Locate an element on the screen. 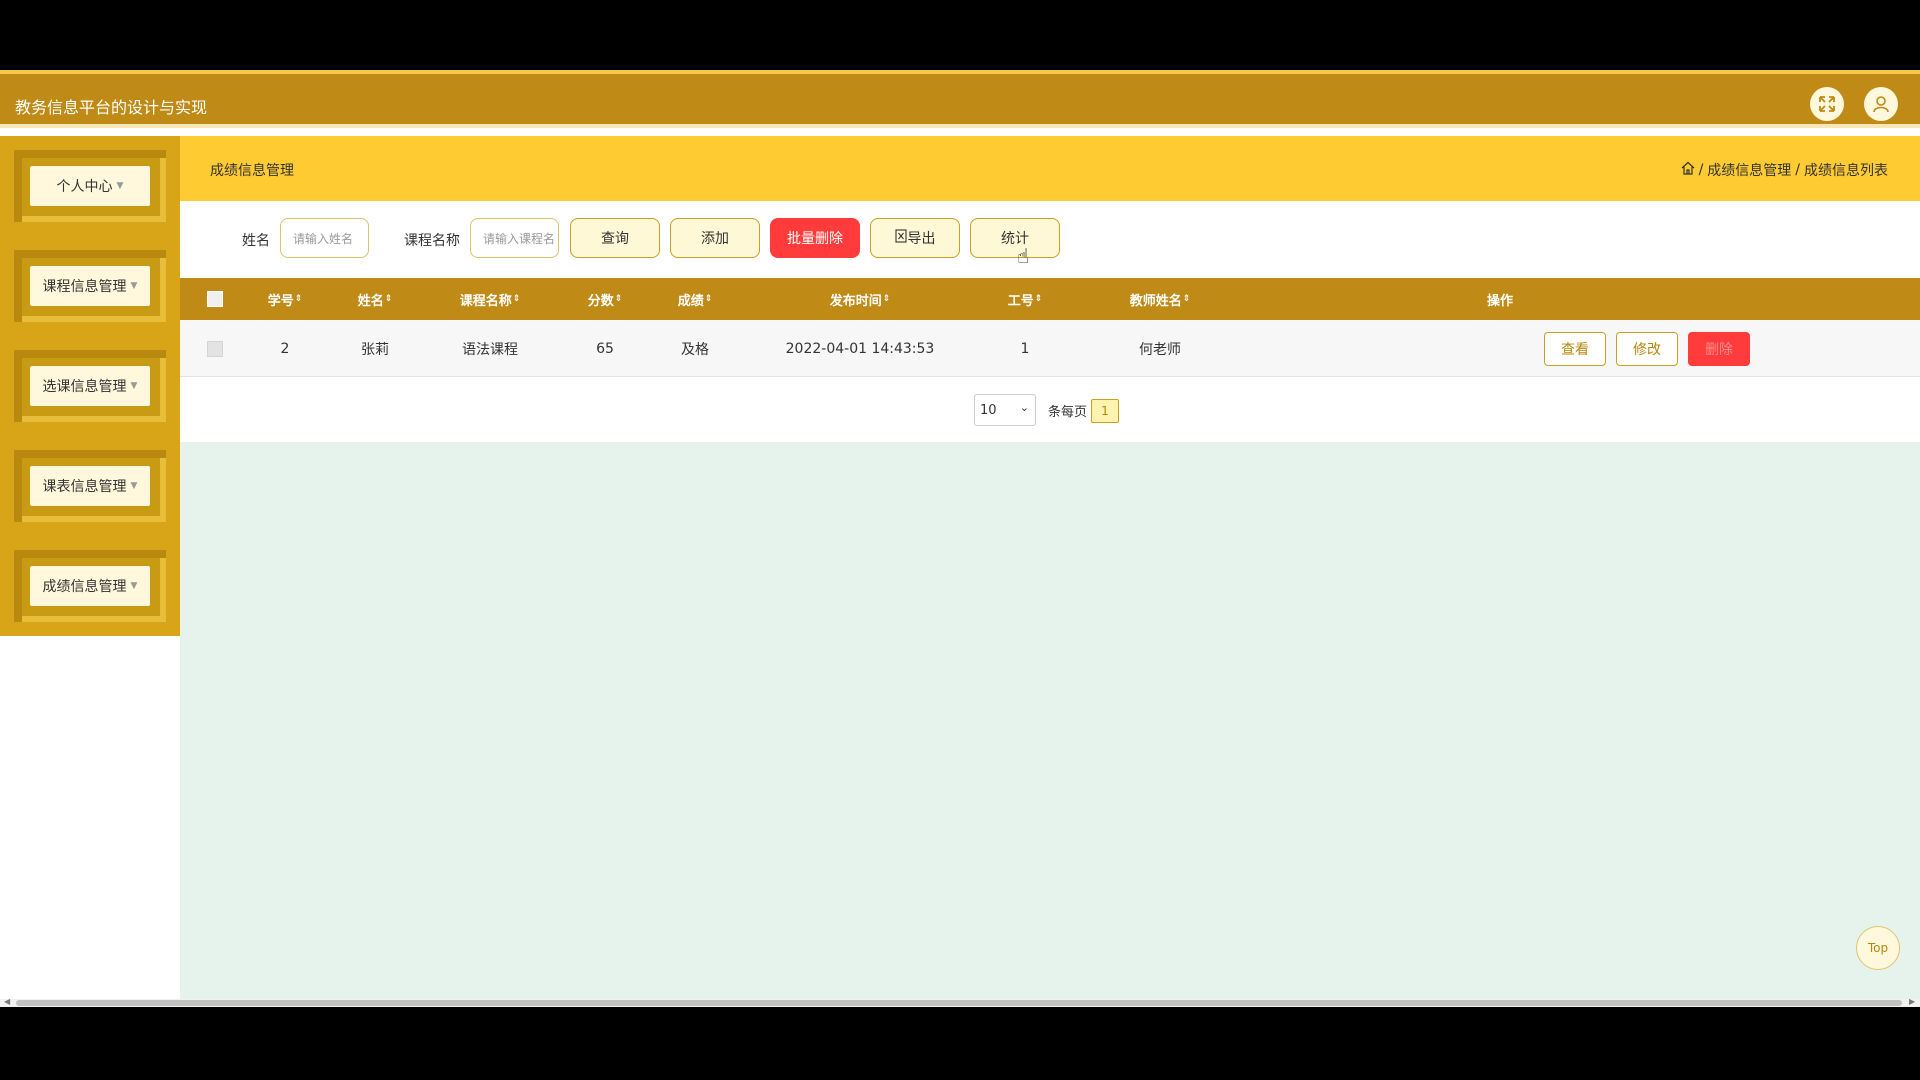  col-student-id: 学号 ⇕ is located at coordinates (285, 299).